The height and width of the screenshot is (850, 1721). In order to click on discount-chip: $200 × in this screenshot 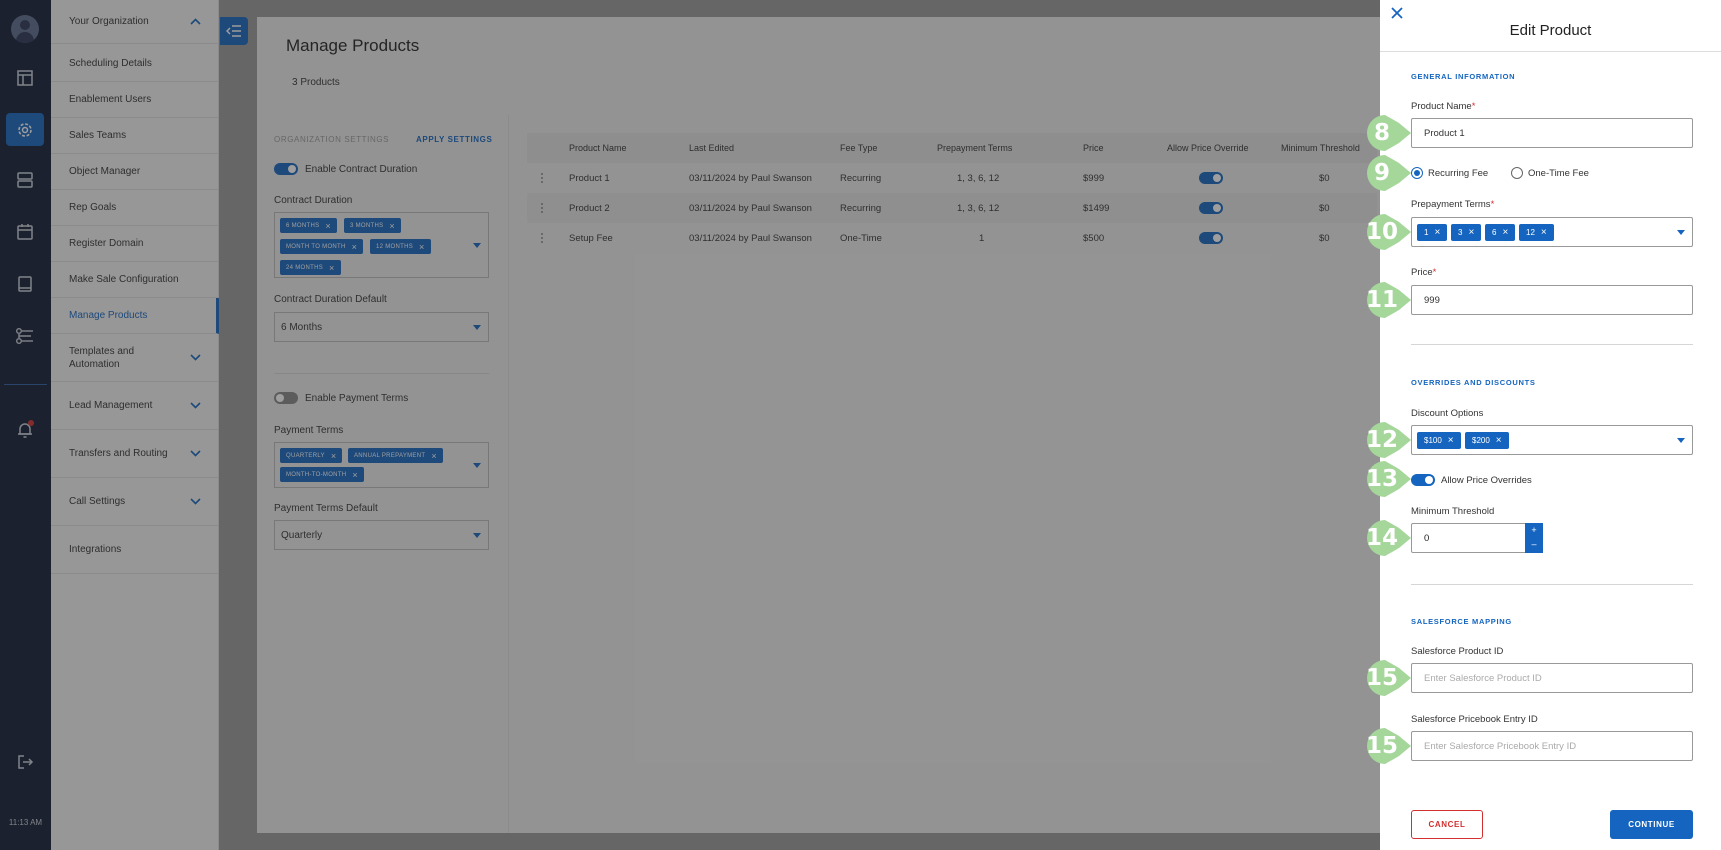, I will do `click(1487, 440)`.